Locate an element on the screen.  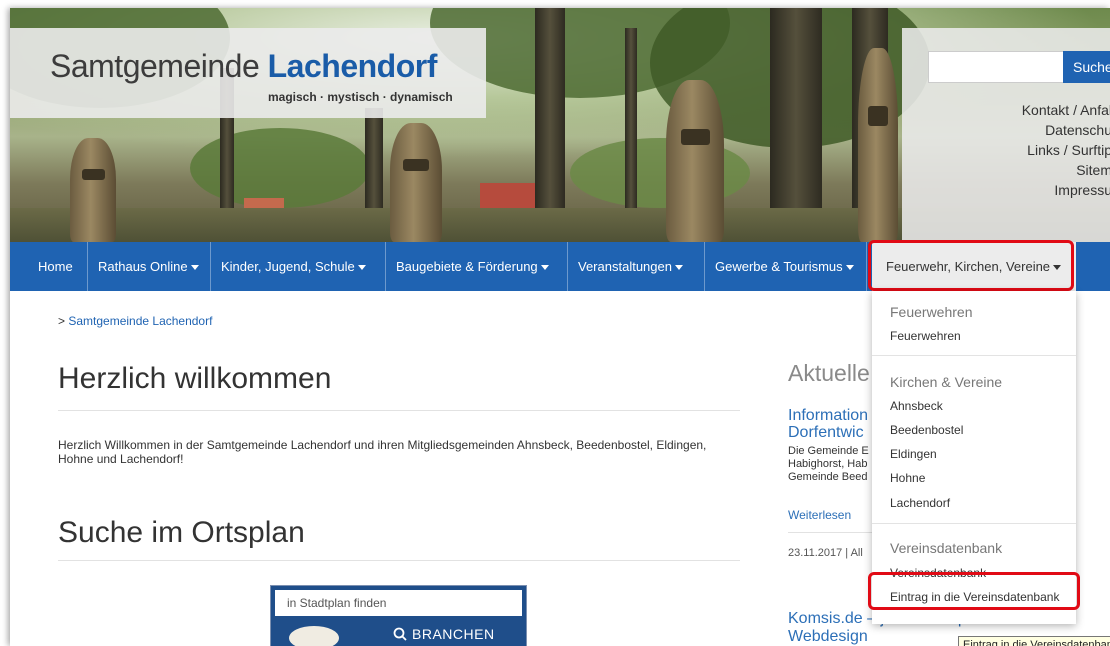
branchen-button: BRANCHEN is located at coordinates (444, 634).